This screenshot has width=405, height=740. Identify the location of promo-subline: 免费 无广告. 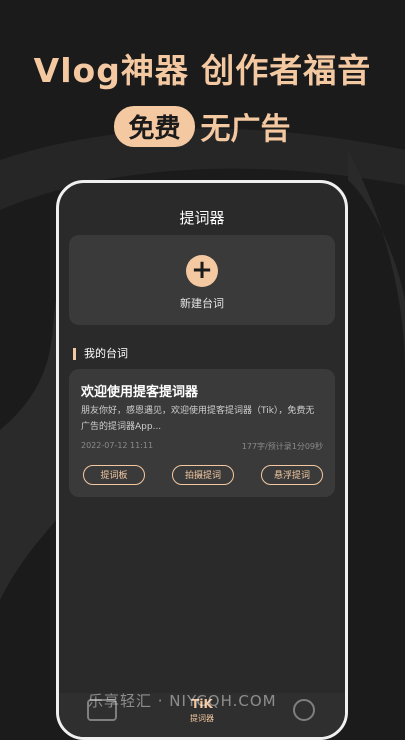
(202, 126).